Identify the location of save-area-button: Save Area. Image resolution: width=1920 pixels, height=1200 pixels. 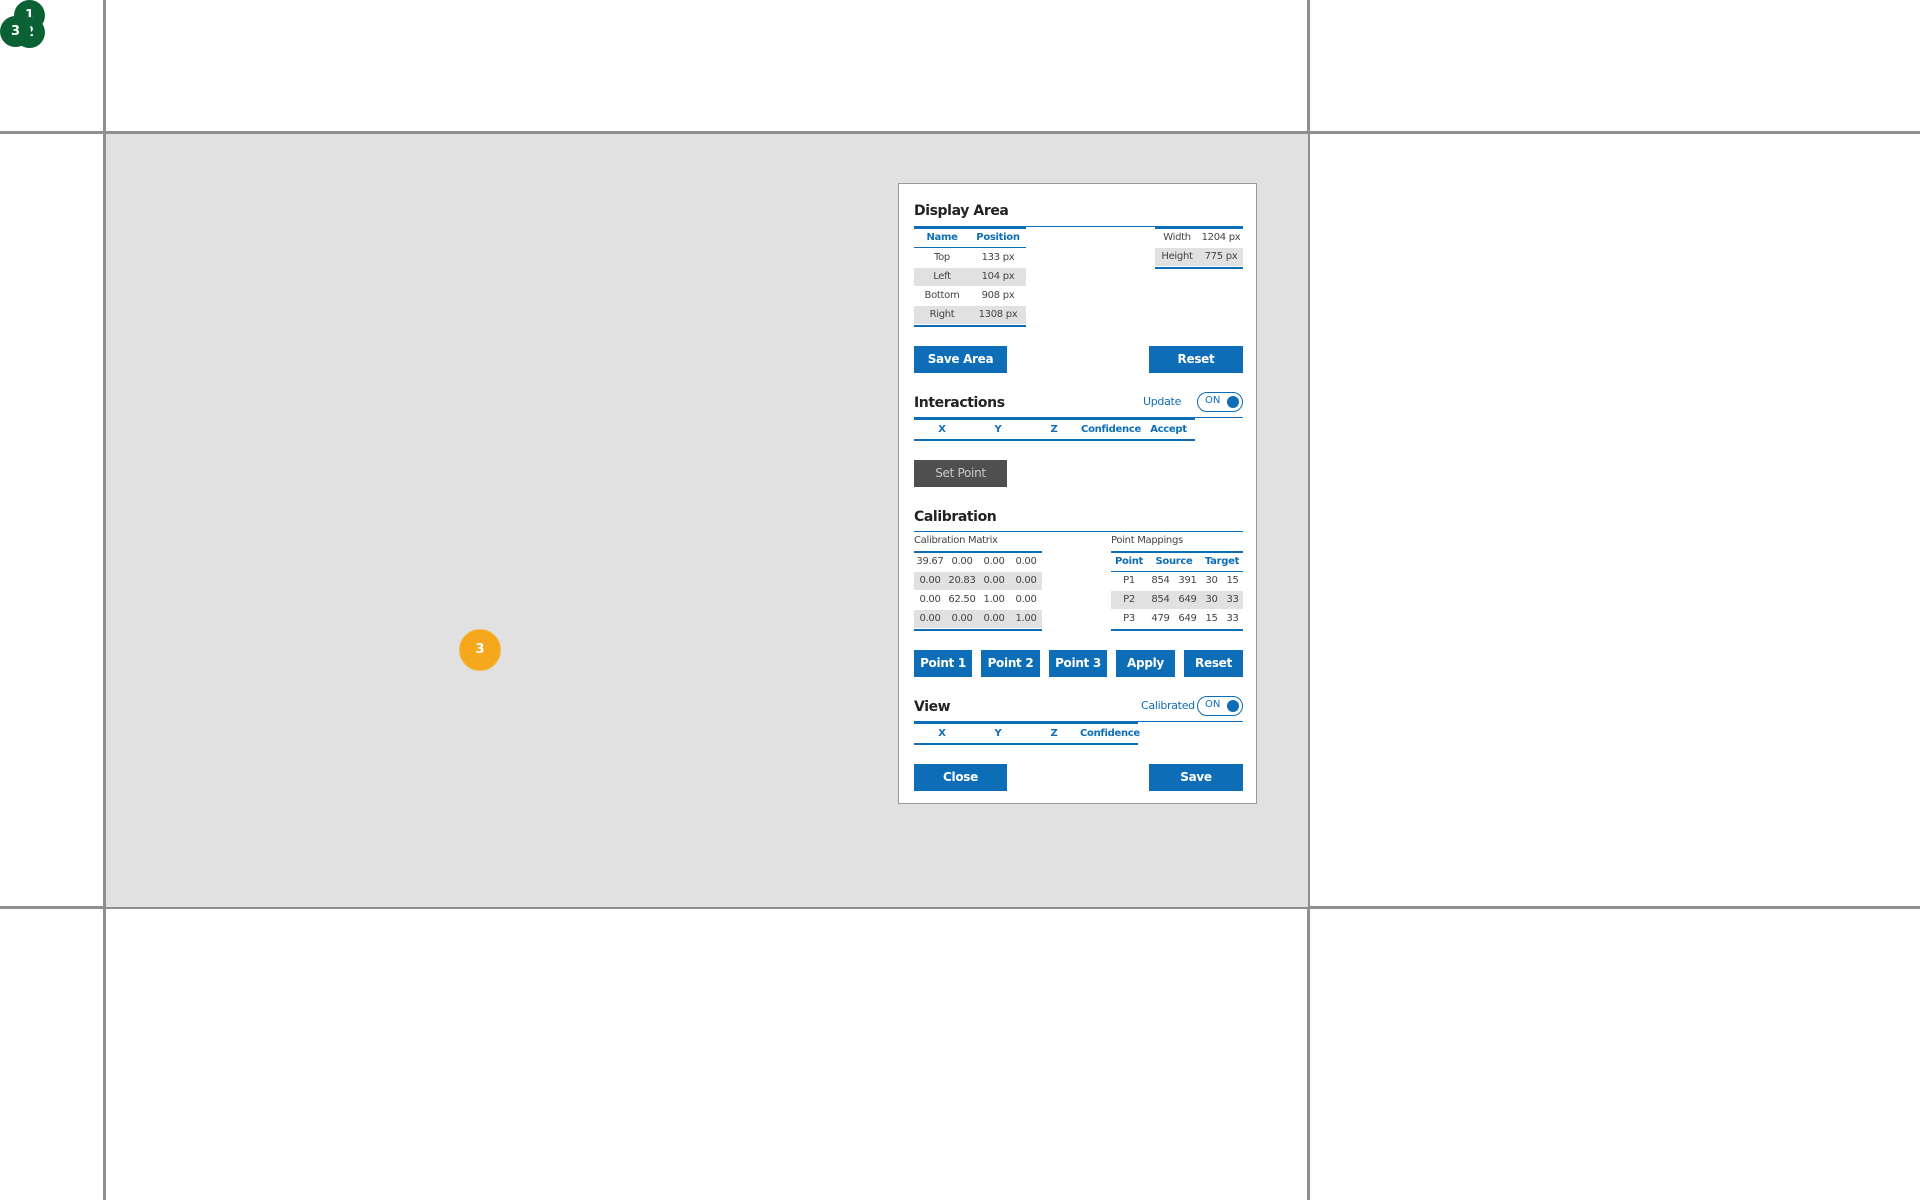
(960, 359).